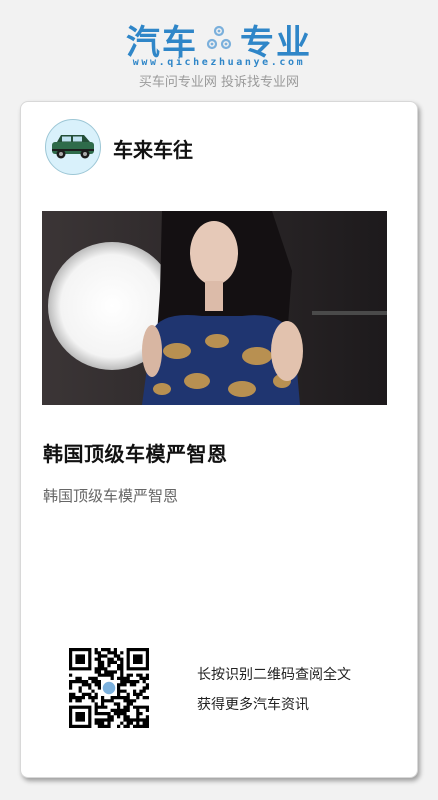  What do you see at coordinates (274, 675) in the screenshot?
I see `qr-hint-line1: 长按识别二维码查阅全文` at bounding box center [274, 675].